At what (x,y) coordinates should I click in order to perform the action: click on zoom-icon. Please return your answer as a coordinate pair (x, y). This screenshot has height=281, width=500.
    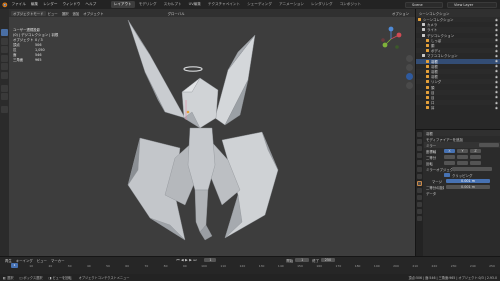
    Looking at the image, I should click on (409, 58).